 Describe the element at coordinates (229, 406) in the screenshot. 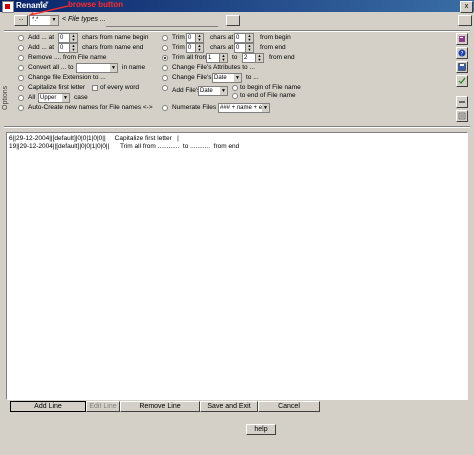

I see `save-exit-button: Save and Exit` at that location.